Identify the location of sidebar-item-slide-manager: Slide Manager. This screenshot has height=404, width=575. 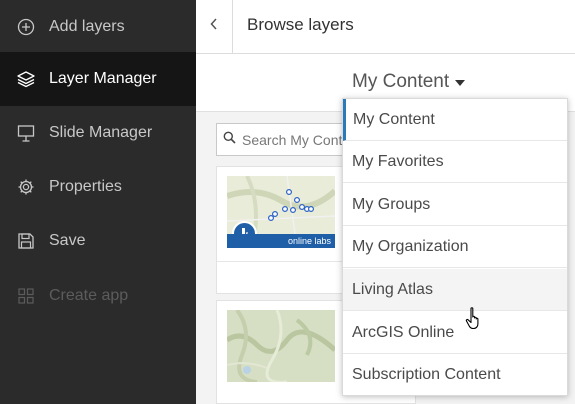
(98, 133).